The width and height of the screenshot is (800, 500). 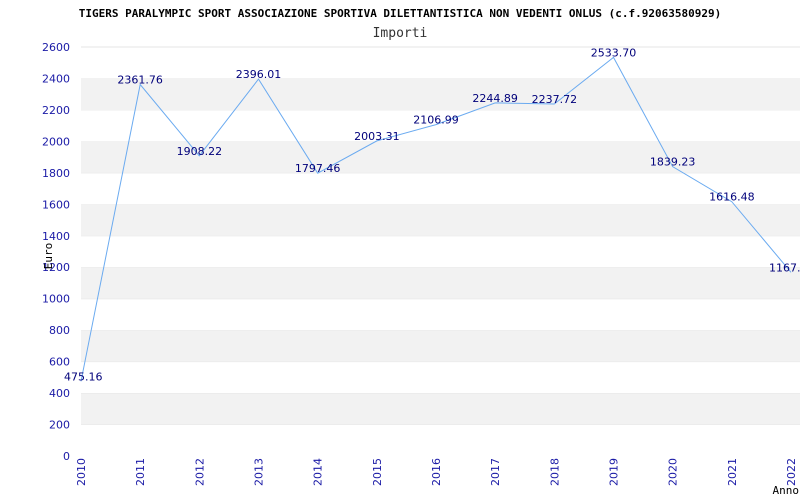 I want to click on y-tick-label: 2600, so click(x=56, y=47).